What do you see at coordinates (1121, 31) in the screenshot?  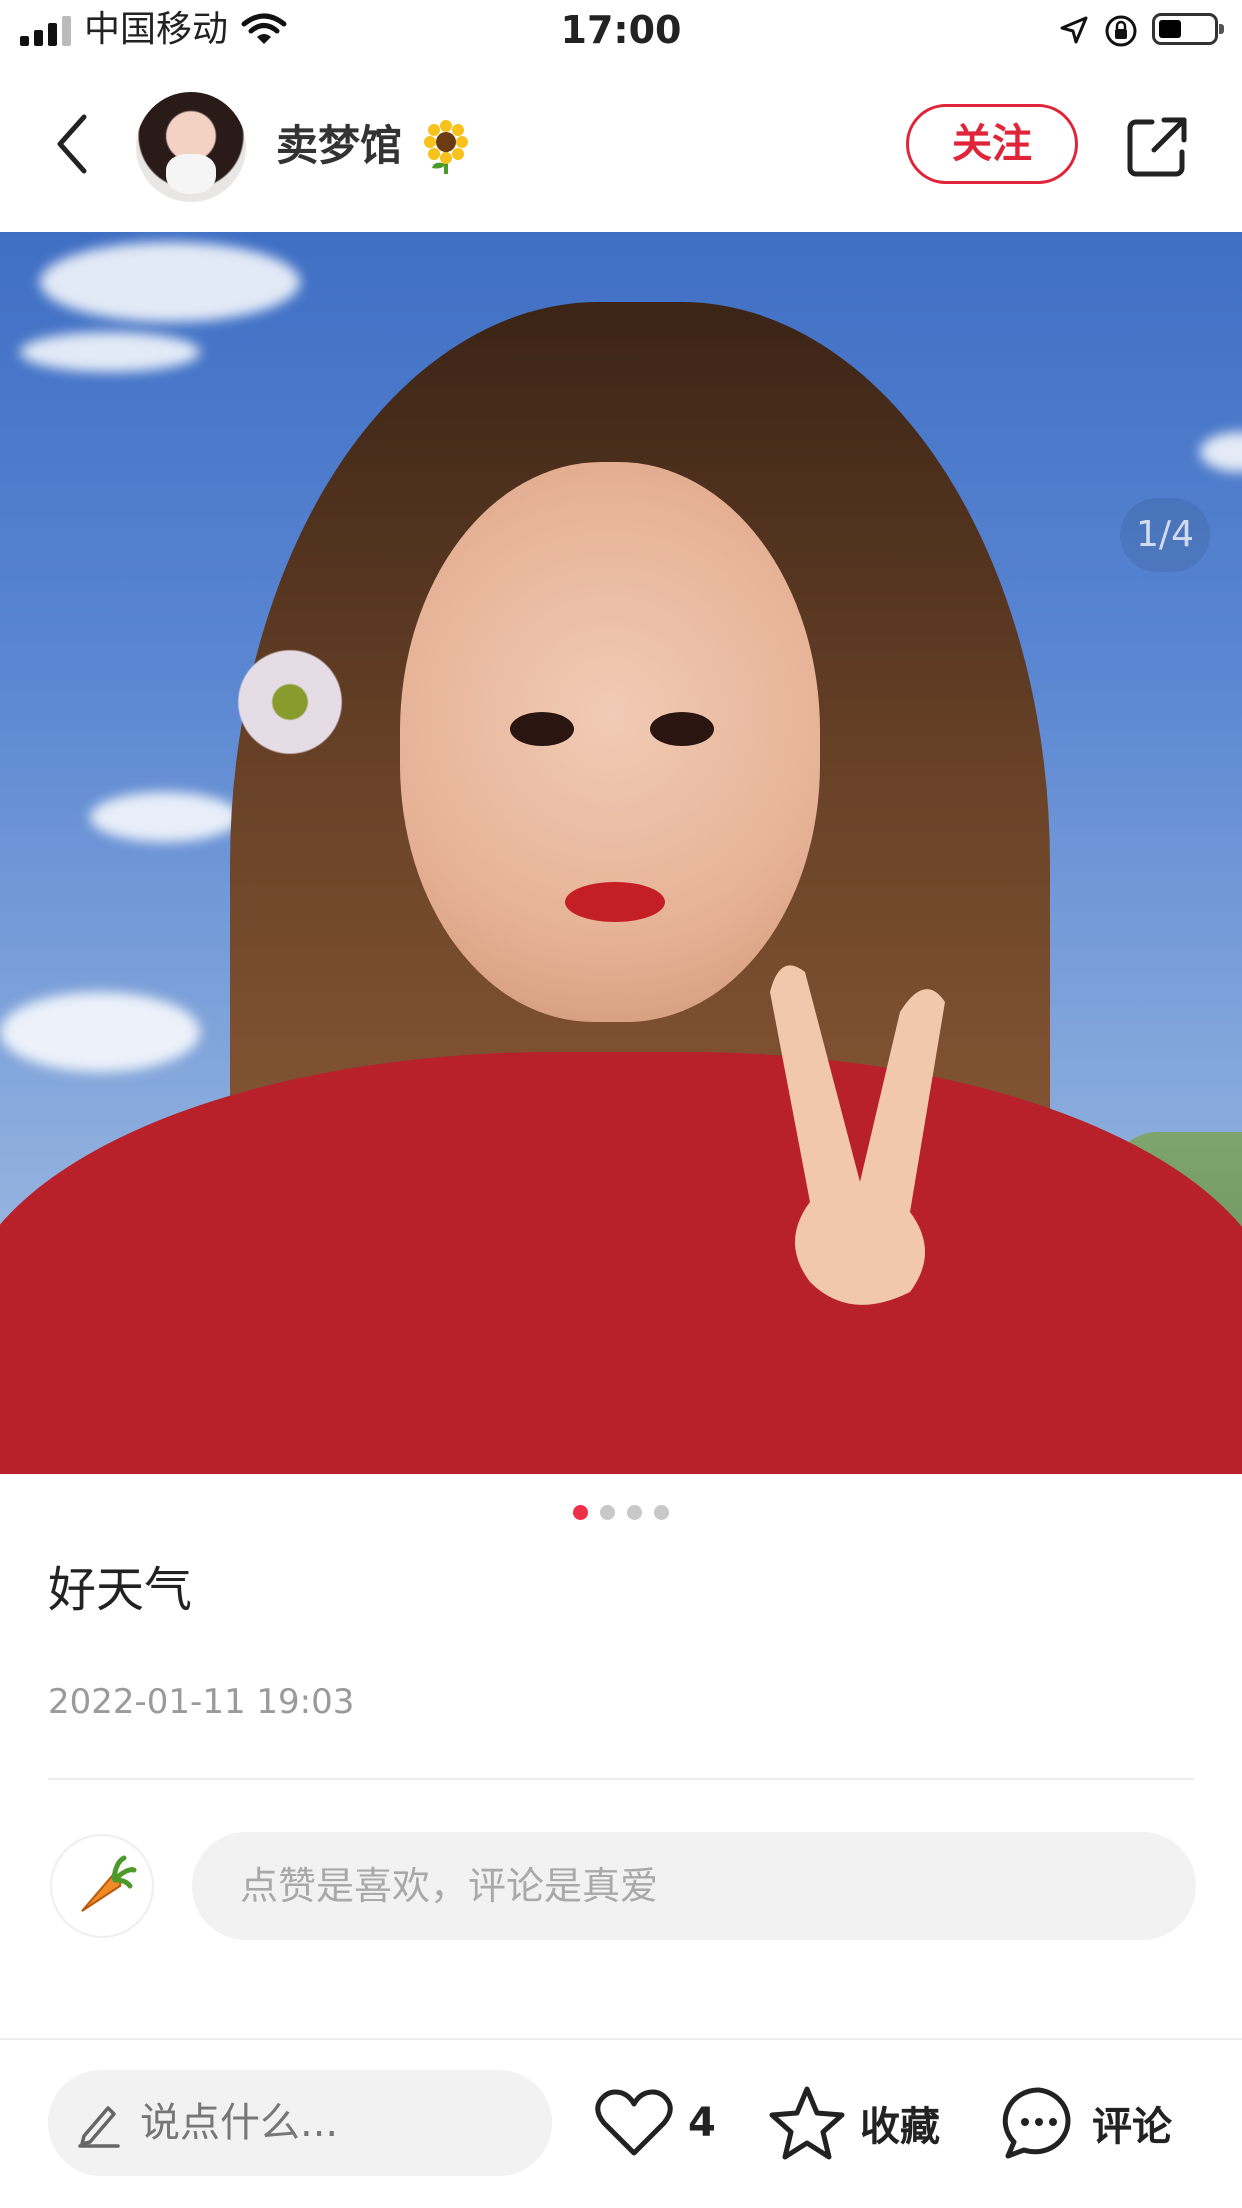 I see `rotation-lock-icon` at bounding box center [1121, 31].